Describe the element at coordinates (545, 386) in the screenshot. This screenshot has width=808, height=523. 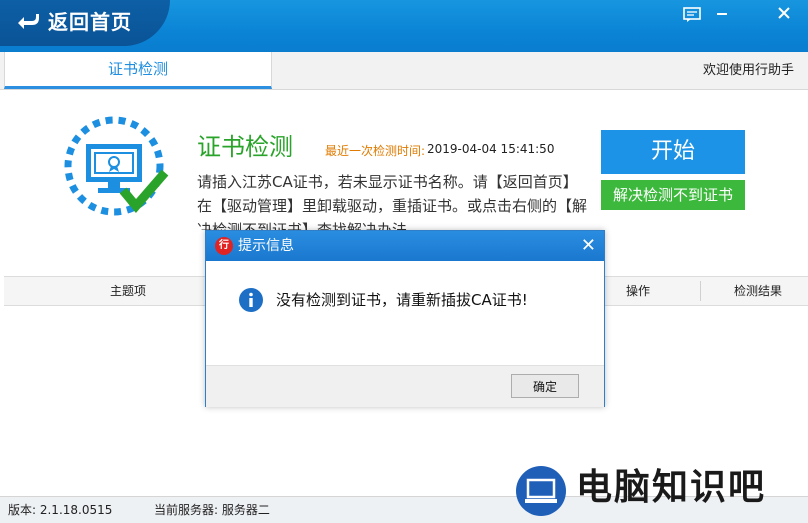
I see `ok-button: 确定` at that location.